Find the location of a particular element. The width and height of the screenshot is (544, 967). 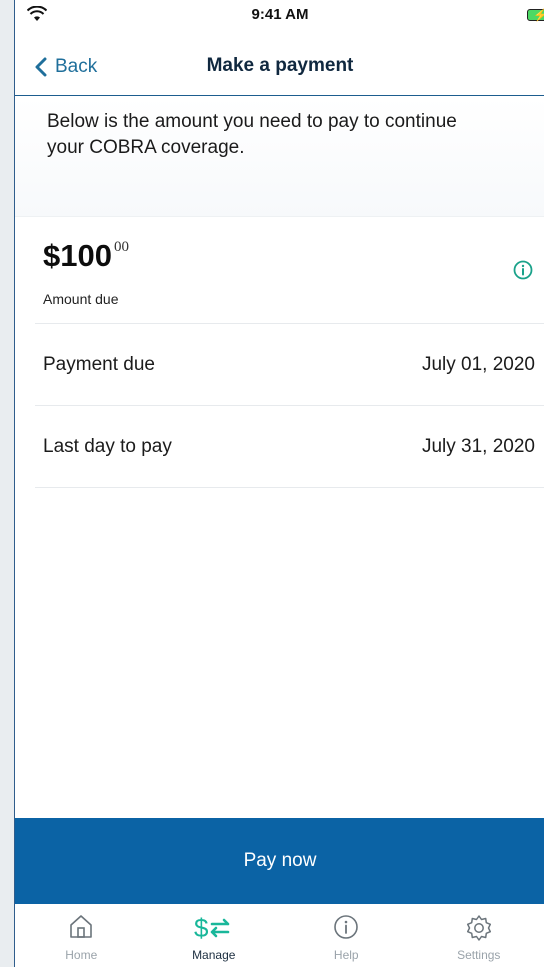

tab-settings: Settings is located at coordinates (478, 935).